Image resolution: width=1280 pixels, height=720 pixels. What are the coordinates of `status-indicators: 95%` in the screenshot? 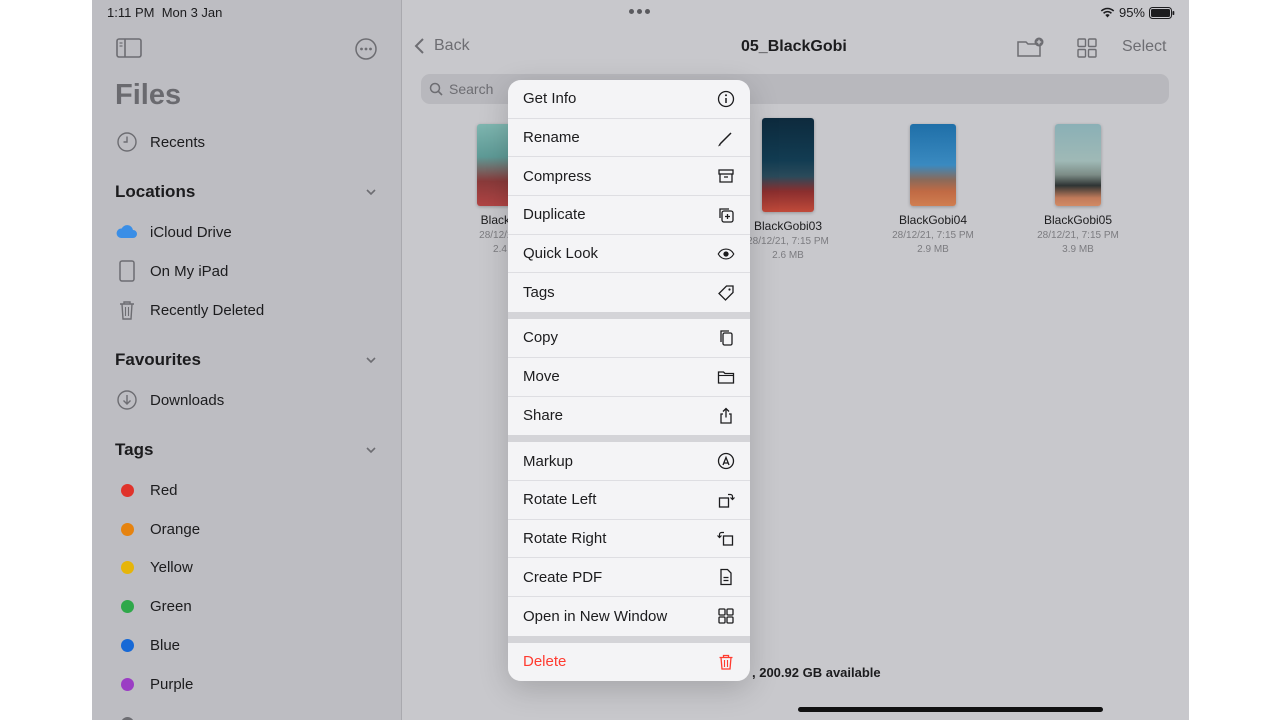 It's located at (1137, 12).